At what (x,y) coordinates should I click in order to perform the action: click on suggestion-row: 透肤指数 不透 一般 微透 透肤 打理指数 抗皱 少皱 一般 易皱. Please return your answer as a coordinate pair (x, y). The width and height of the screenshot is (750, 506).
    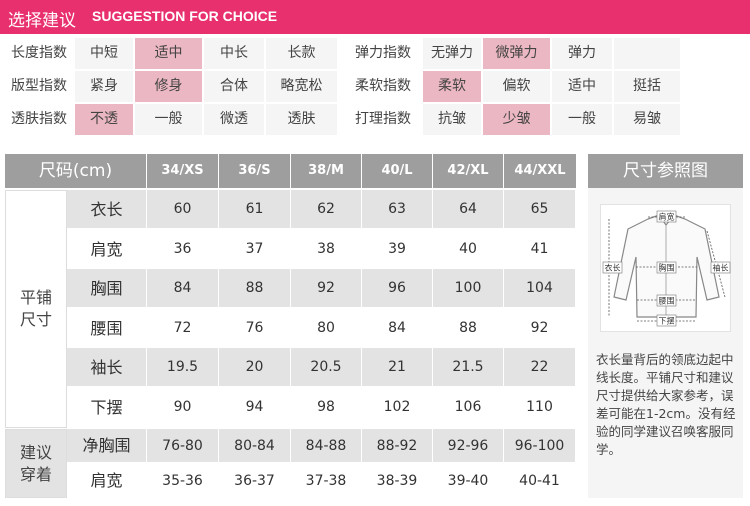
    Looking at the image, I should click on (374, 119).